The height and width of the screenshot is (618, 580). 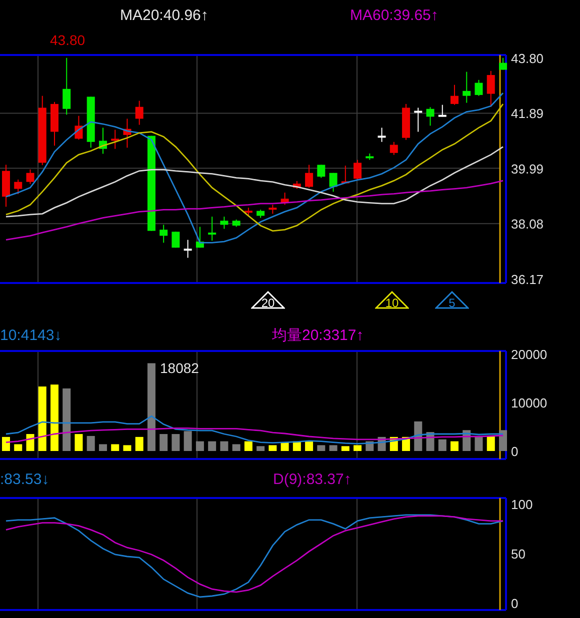 I want to click on indicator-label: 均量20:3317↑, so click(x=318, y=335).